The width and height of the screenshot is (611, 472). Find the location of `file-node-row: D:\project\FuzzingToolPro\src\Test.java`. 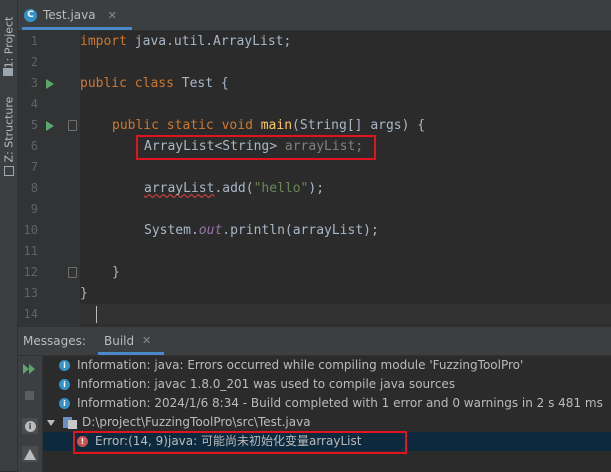

file-node-row: D:\project\FuzzingToolPro\src\Test.java is located at coordinates (179, 422).